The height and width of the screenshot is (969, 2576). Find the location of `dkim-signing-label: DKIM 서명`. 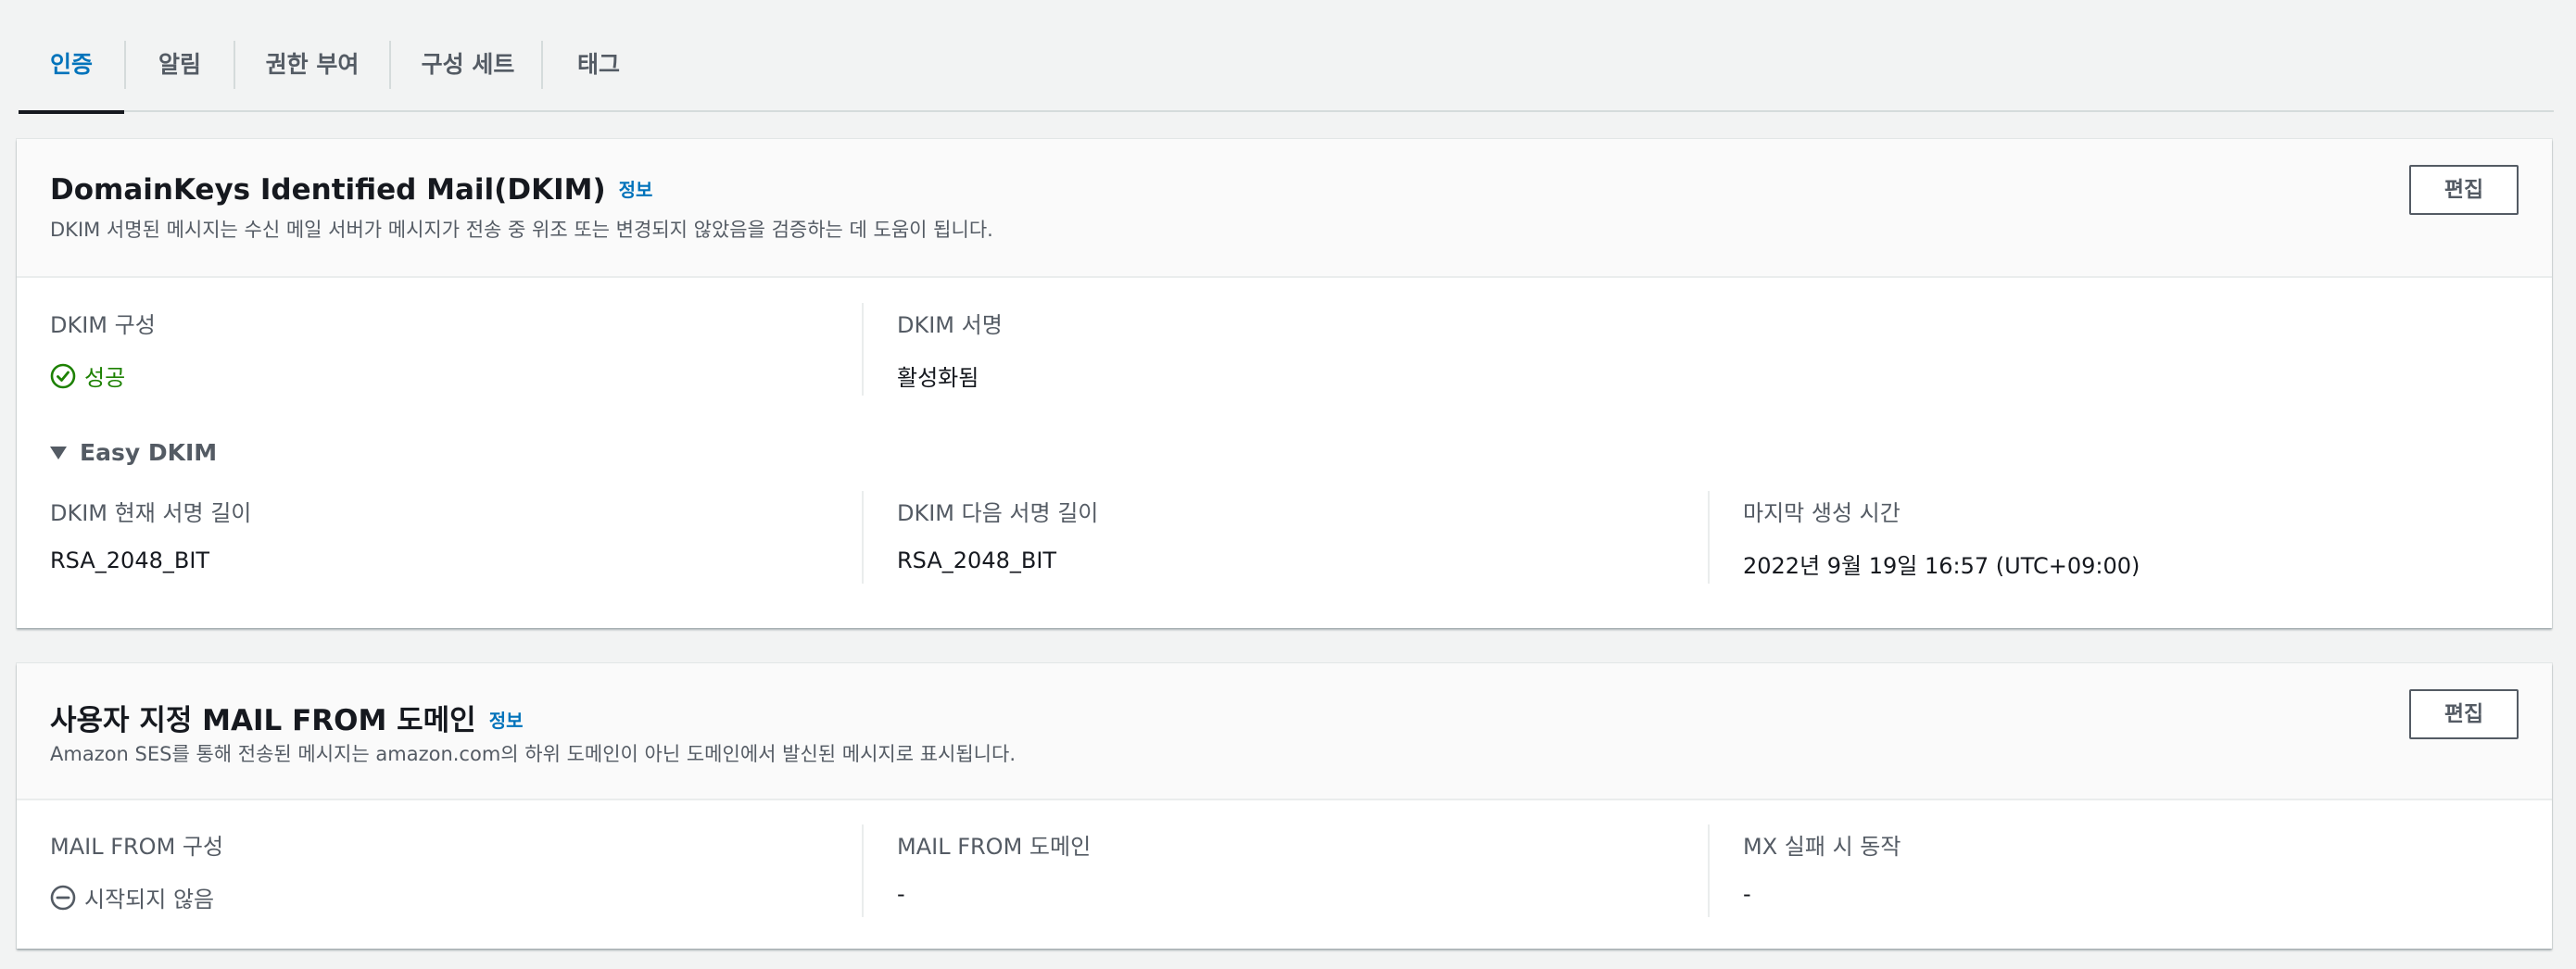

dkim-signing-label: DKIM 서명 is located at coordinates (950, 325).